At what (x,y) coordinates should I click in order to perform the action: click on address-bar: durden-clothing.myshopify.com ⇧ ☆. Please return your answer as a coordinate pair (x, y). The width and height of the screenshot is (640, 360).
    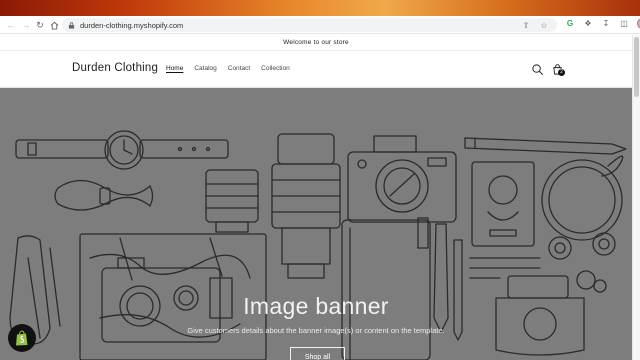
    Looking at the image, I should click on (309, 25).